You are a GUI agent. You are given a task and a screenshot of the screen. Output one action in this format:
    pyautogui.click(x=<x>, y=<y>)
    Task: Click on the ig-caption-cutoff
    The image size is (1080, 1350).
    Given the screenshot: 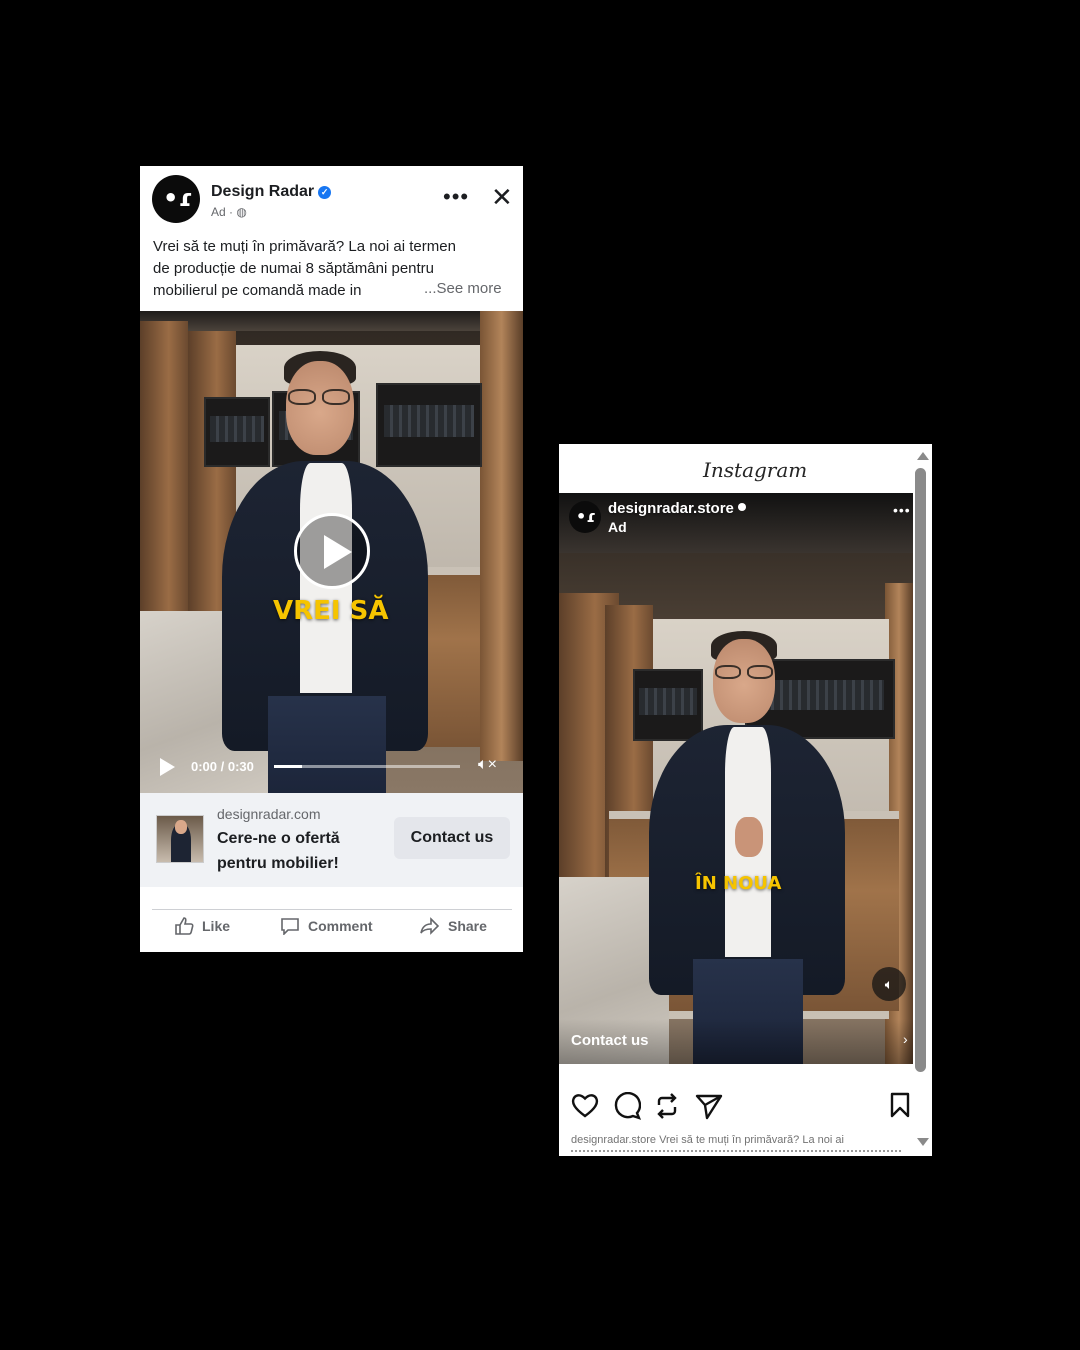 What is the action you would take?
    pyautogui.click(x=736, y=1153)
    